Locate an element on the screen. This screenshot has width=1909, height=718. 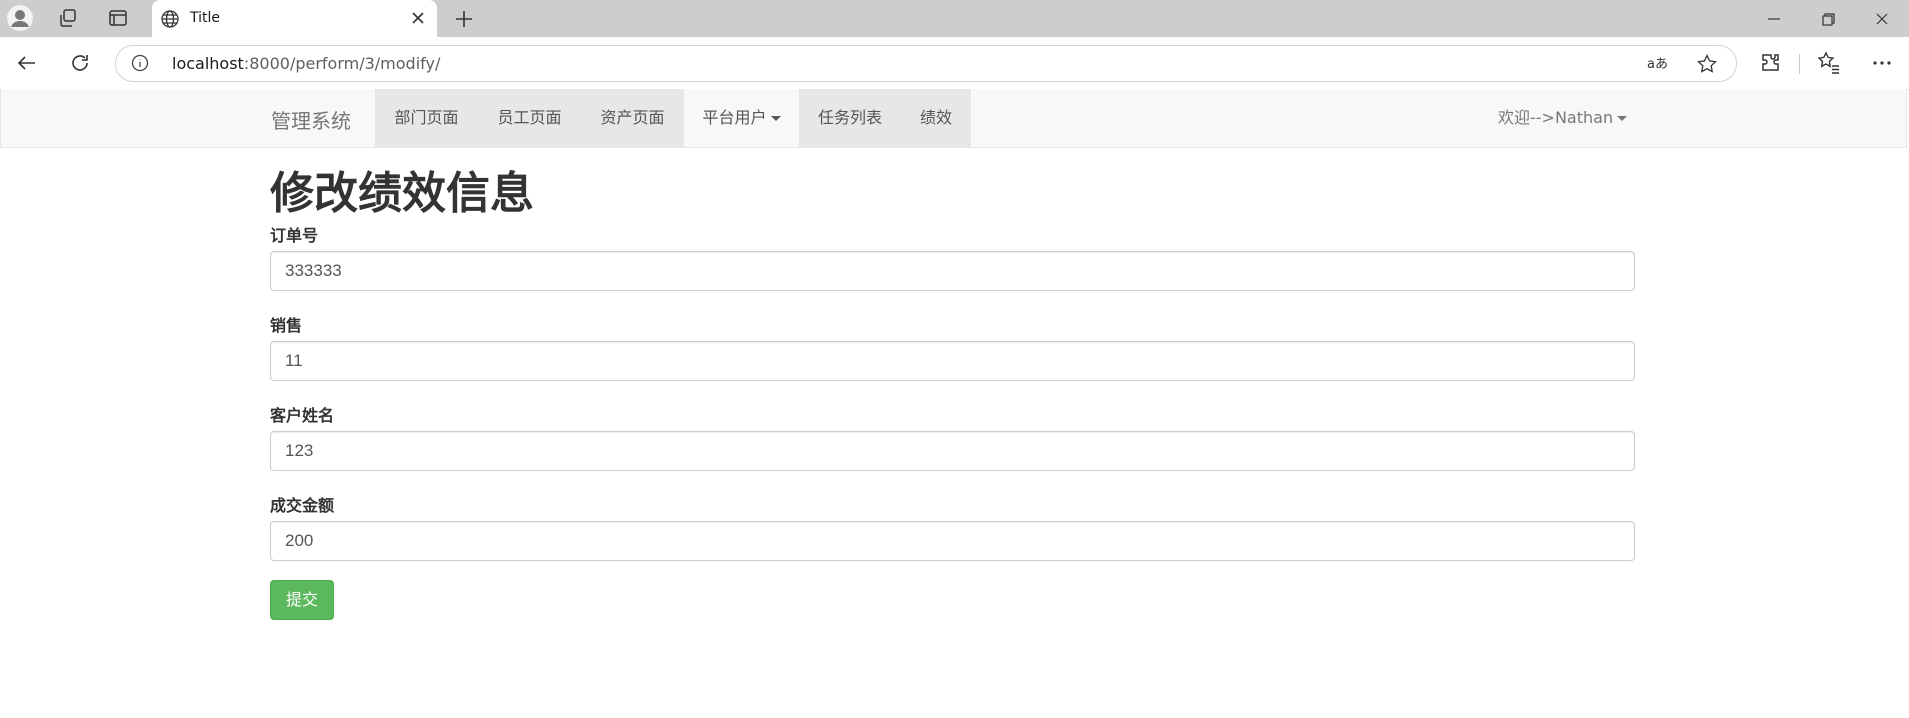
customer-name-input is located at coordinates (952, 451).